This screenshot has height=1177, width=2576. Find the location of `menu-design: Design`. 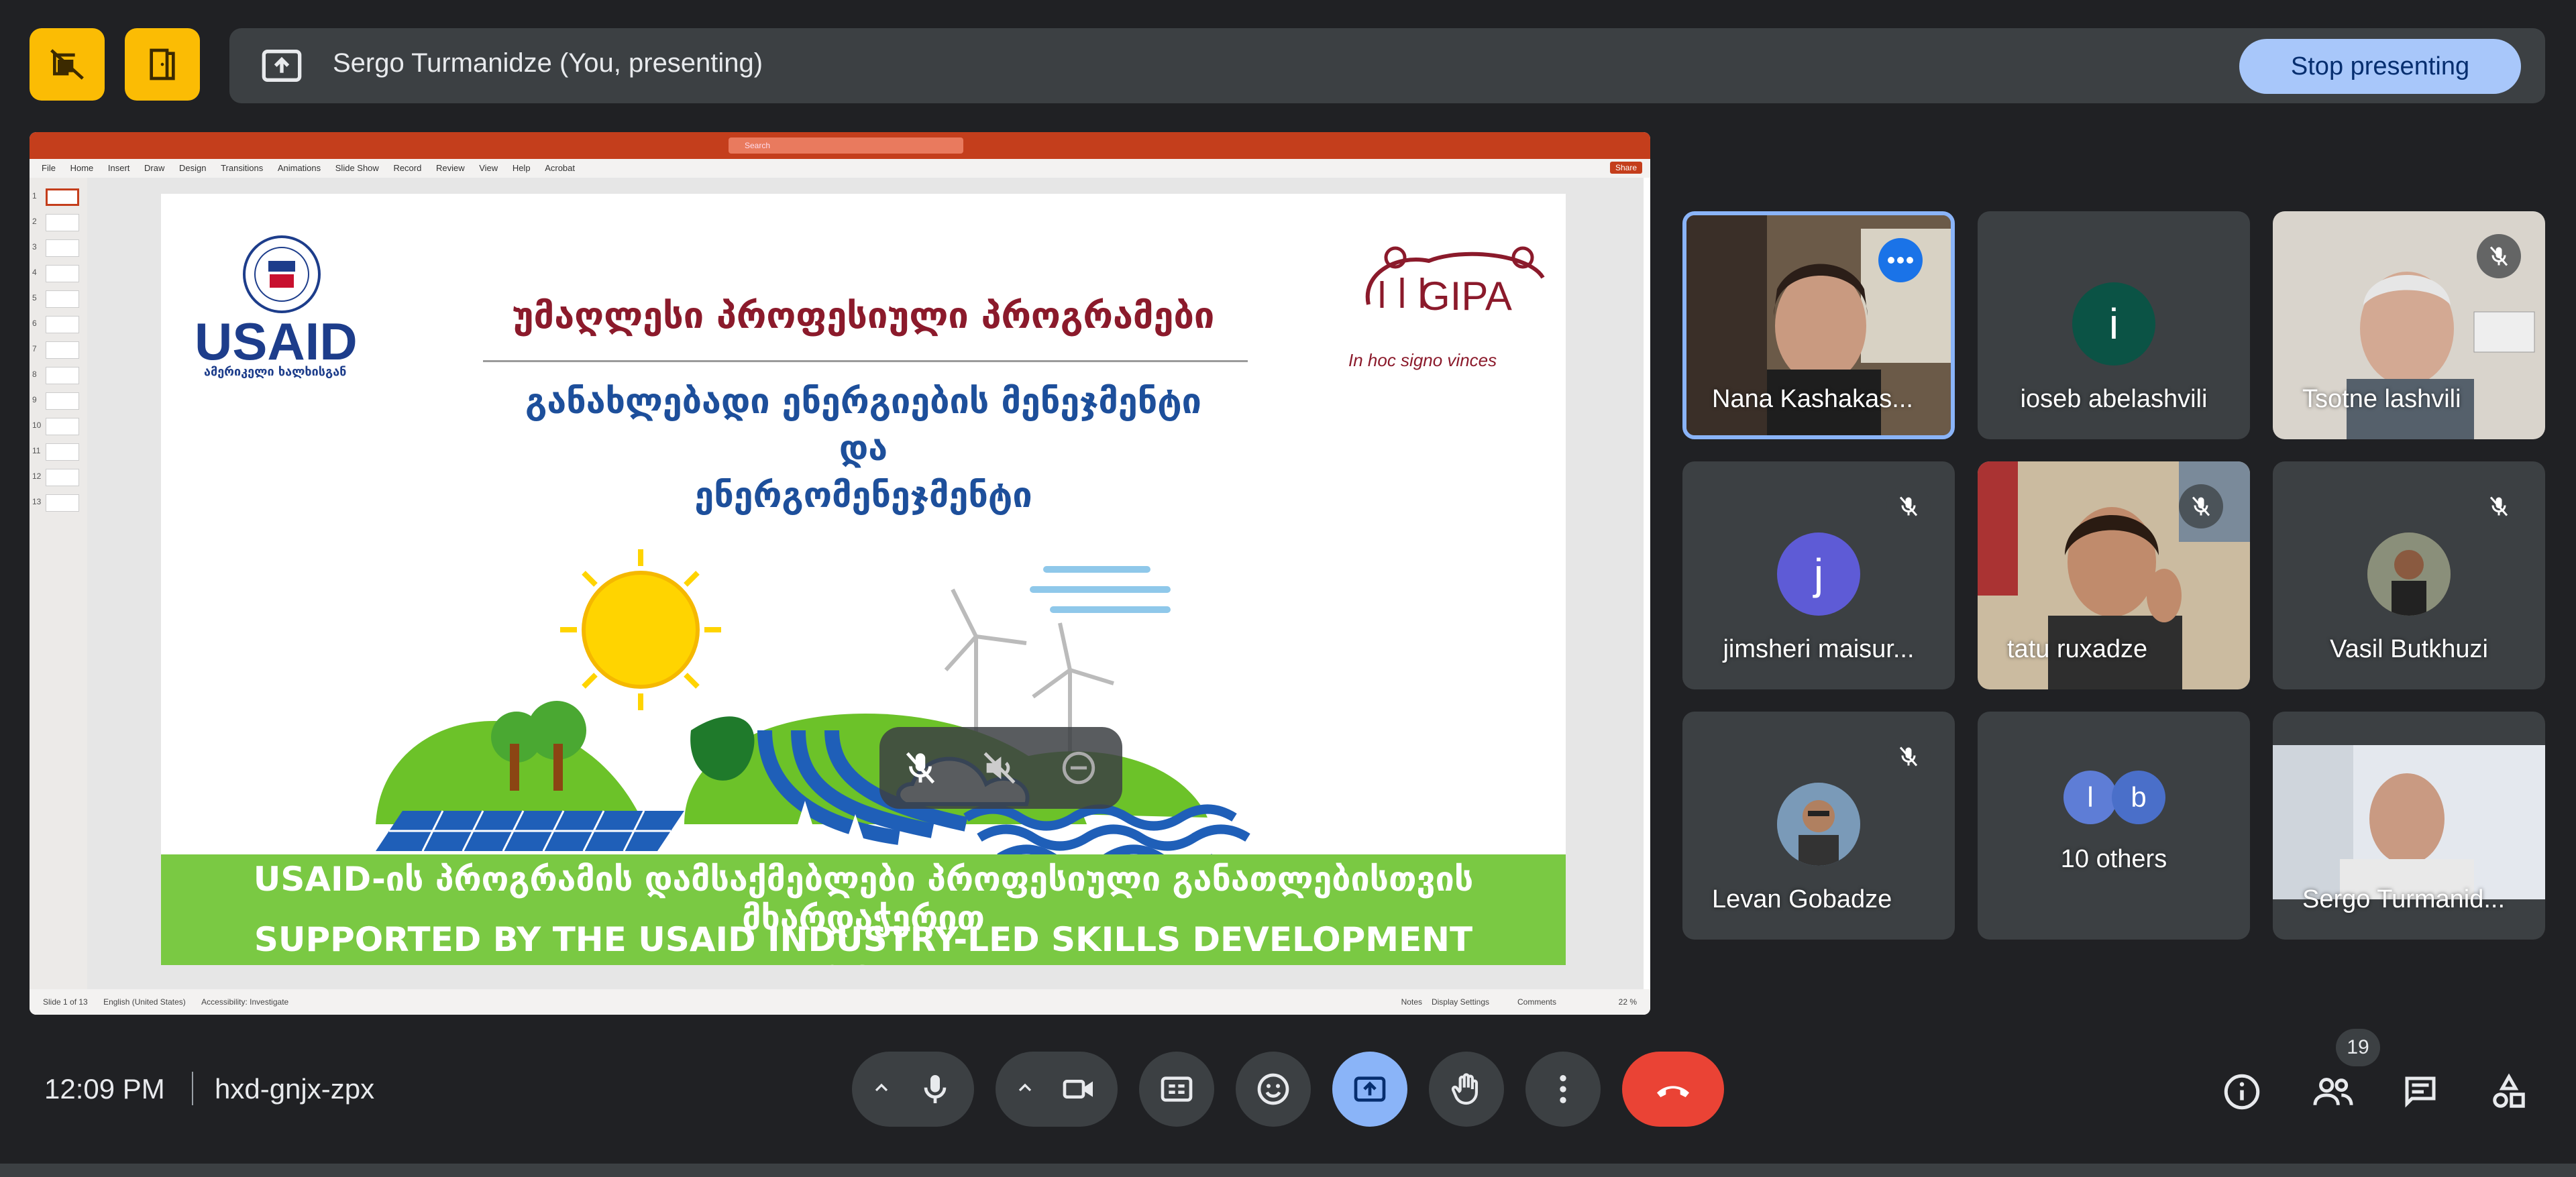

menu-design: Design is located at coordinates (192, 168).